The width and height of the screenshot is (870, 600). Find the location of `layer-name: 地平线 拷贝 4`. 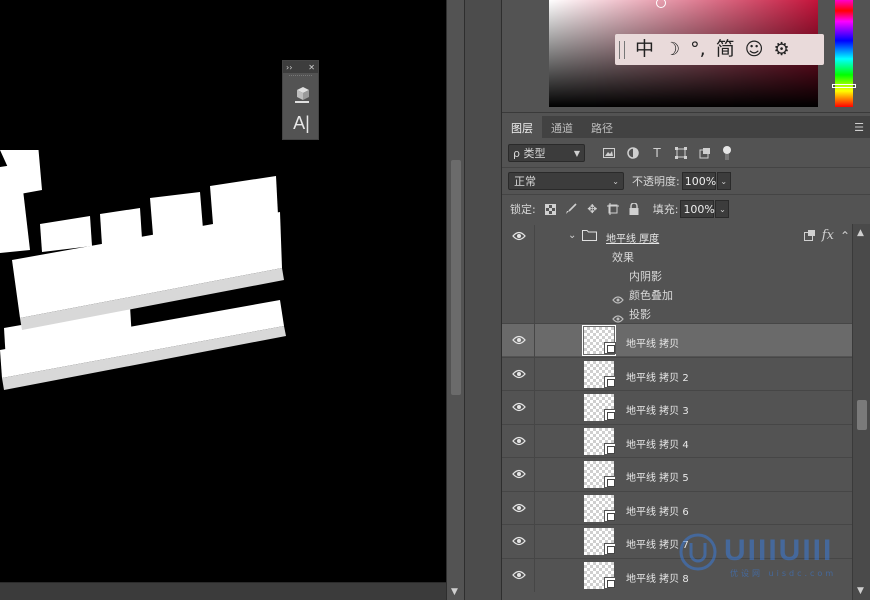

layer-name: 地平线 拷贝 4 is located at coordinates (657, 443).